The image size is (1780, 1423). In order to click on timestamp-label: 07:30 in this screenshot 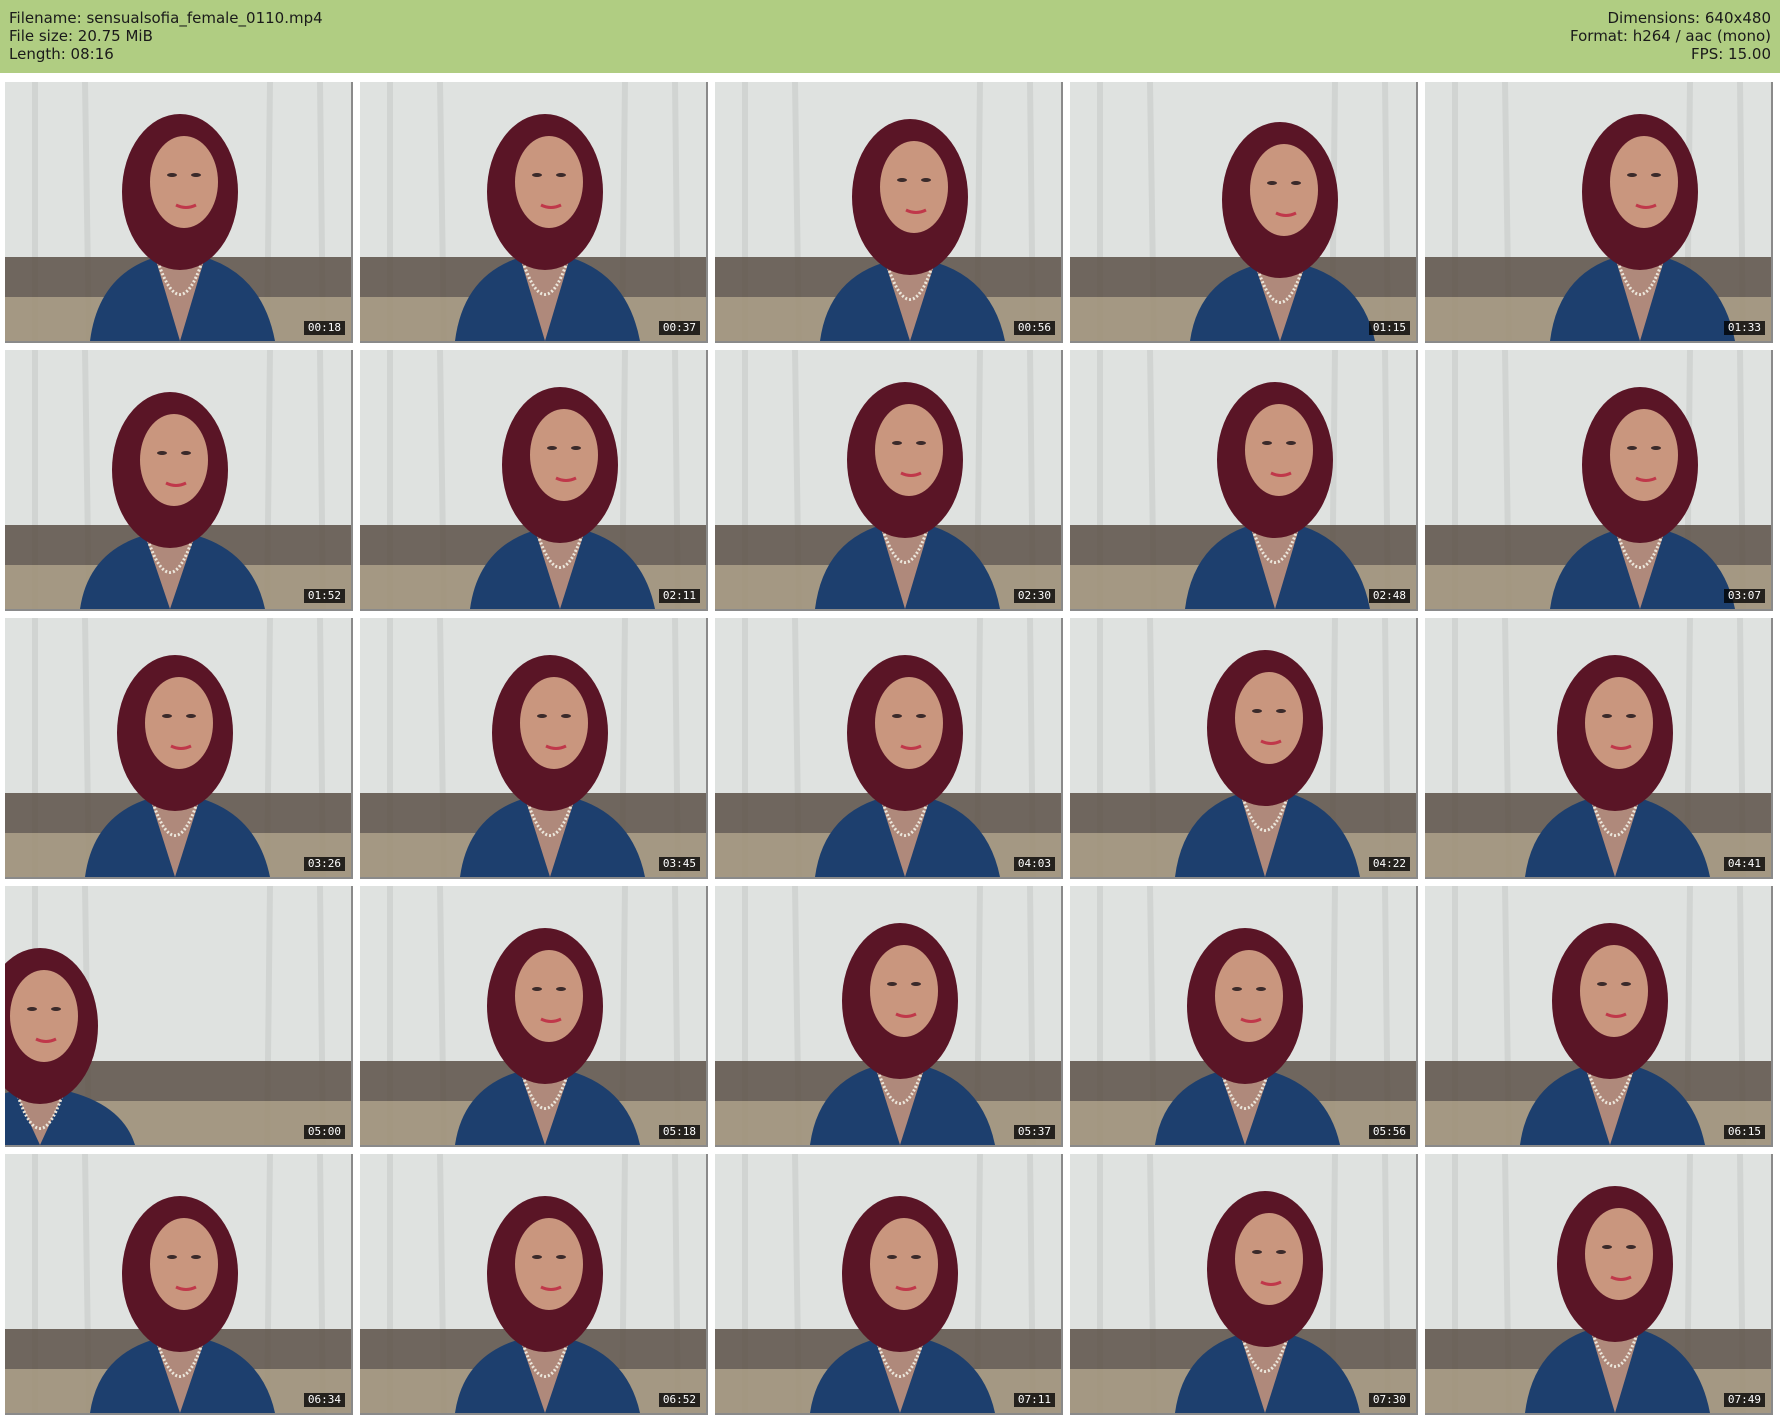, I will do `click(1389, 1400)`.